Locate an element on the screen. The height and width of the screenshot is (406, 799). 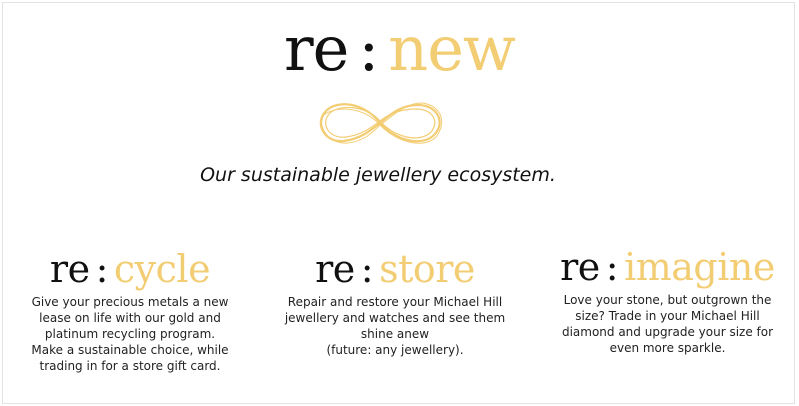
recycle-title: re: cycle is located at coordinates (130, 269).